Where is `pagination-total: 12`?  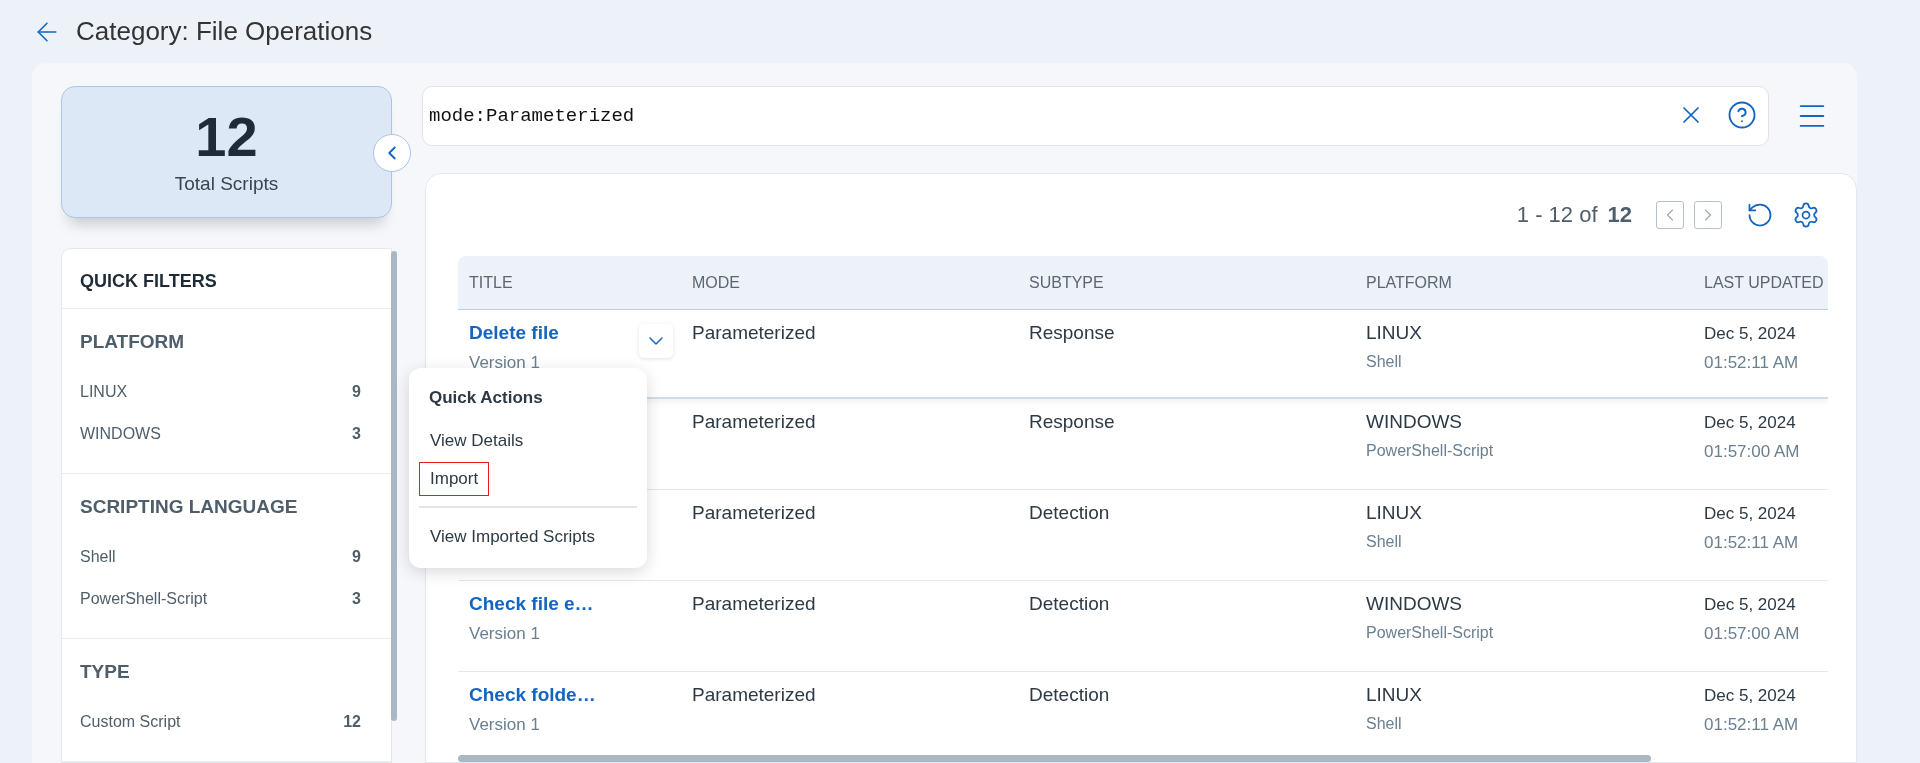
pagination-total: 12 is located at coordinates (1619, 215).